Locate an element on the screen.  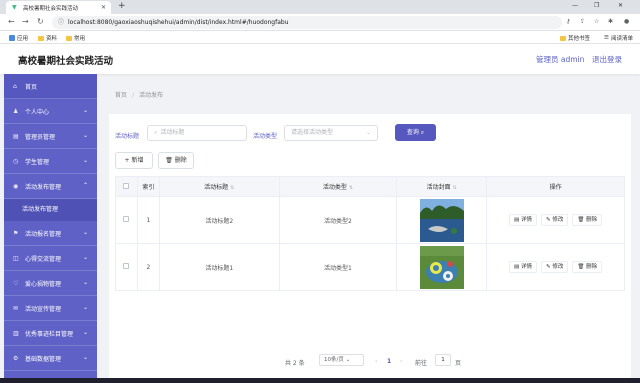
profile-icon: ● is located at coordinates (626, 21).